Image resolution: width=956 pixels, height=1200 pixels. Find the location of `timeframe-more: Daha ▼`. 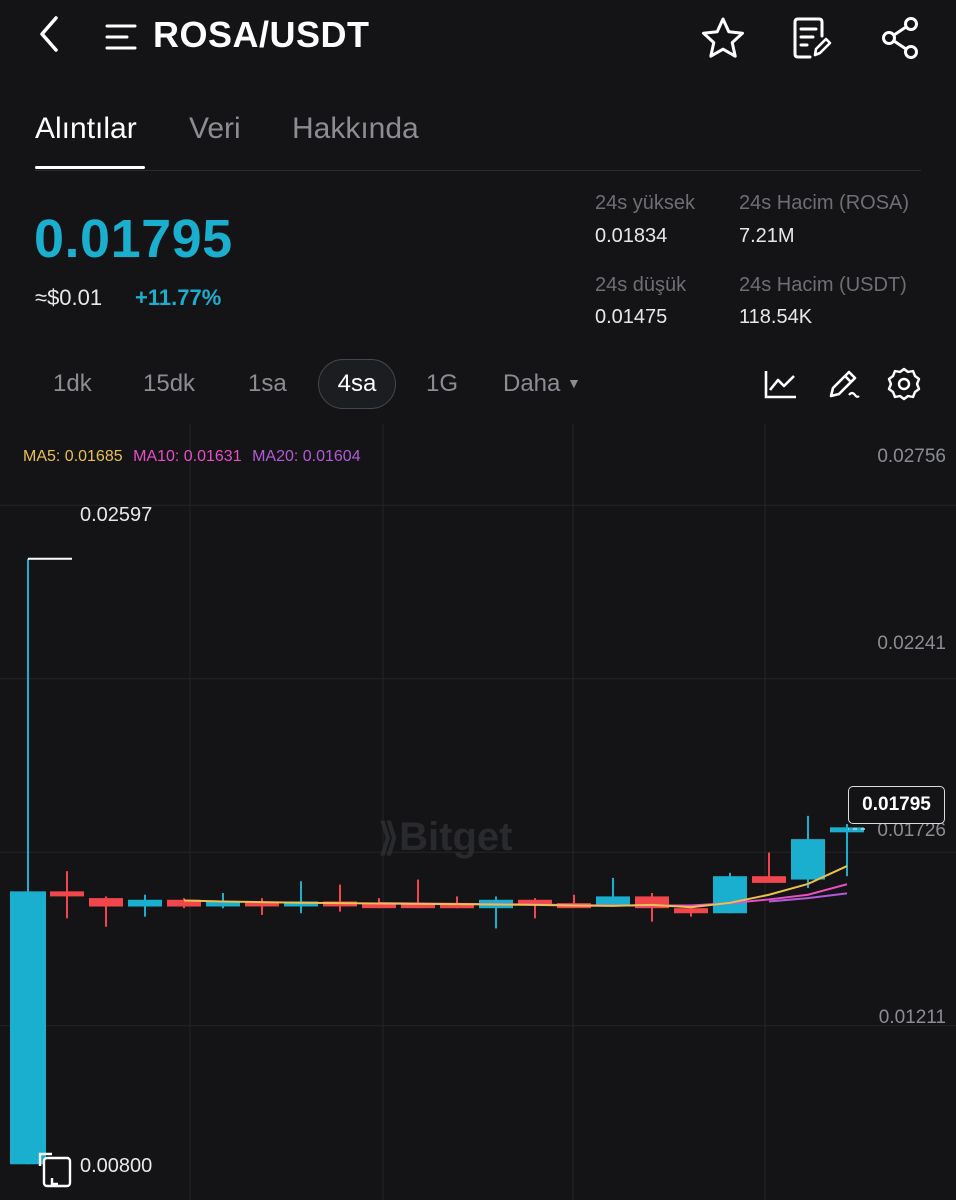

timeframe-more: Daha ▼ is located at coordinates (542, 384).